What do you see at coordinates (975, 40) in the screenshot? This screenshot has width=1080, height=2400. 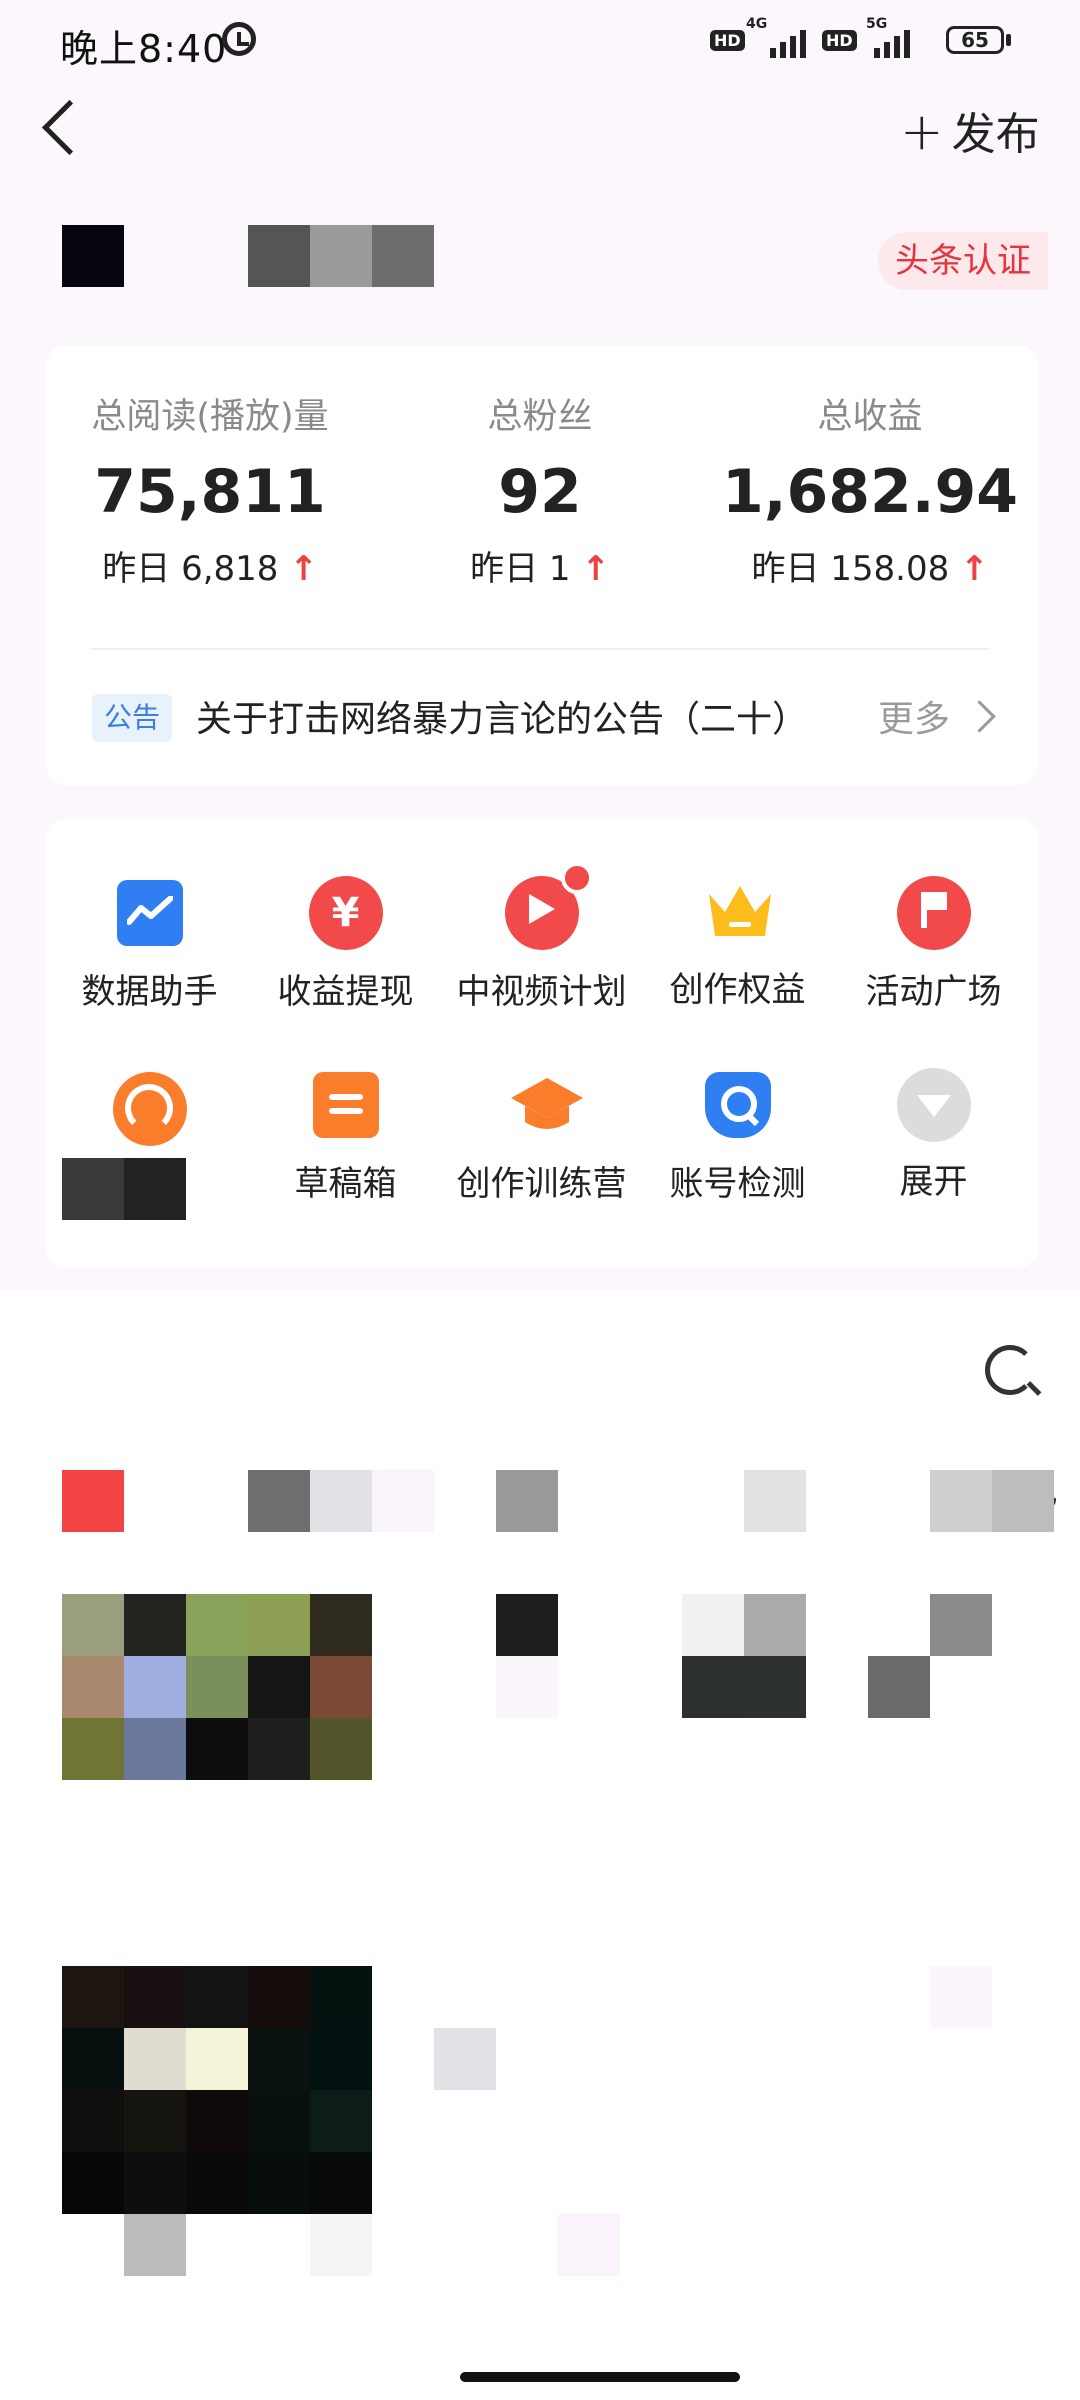 I see `battery-indicator: 65` at bounding box center [975, 40].